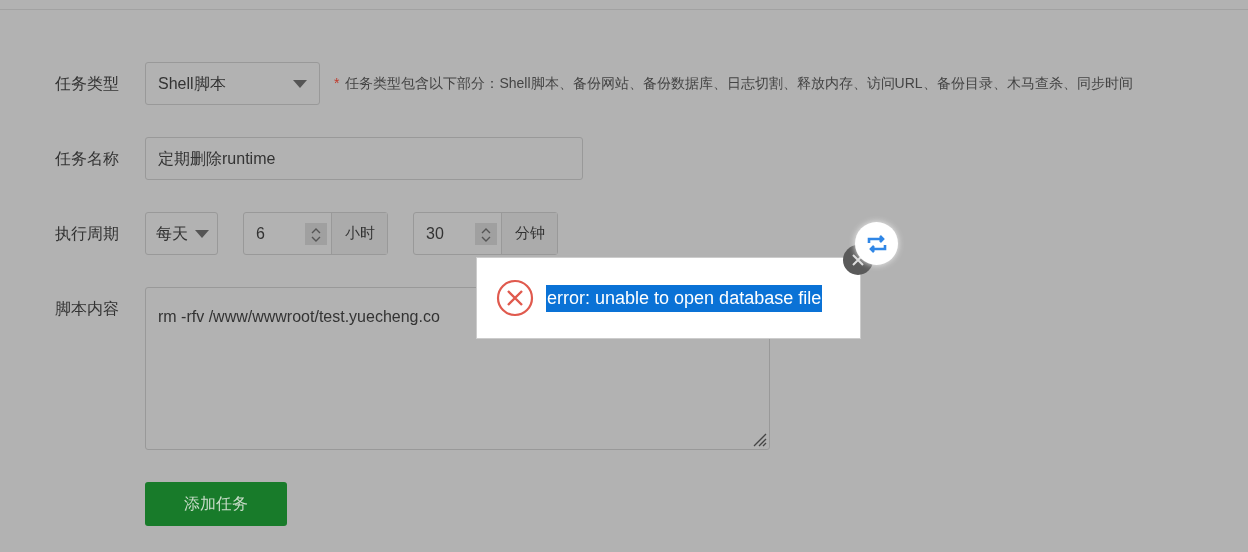 This screenshot has height=552, width=1248. What do you see at coordinates (364, 158) in the screenshot?
I see `text-field: 定期删除runtime` at bounding box center [364, 158].